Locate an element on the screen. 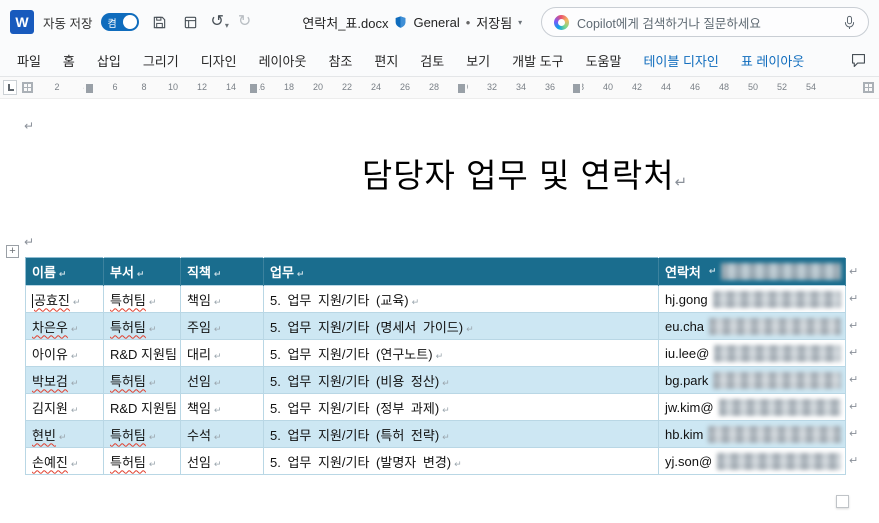  ruler-number: 22 is located at coordinates (347, 87).